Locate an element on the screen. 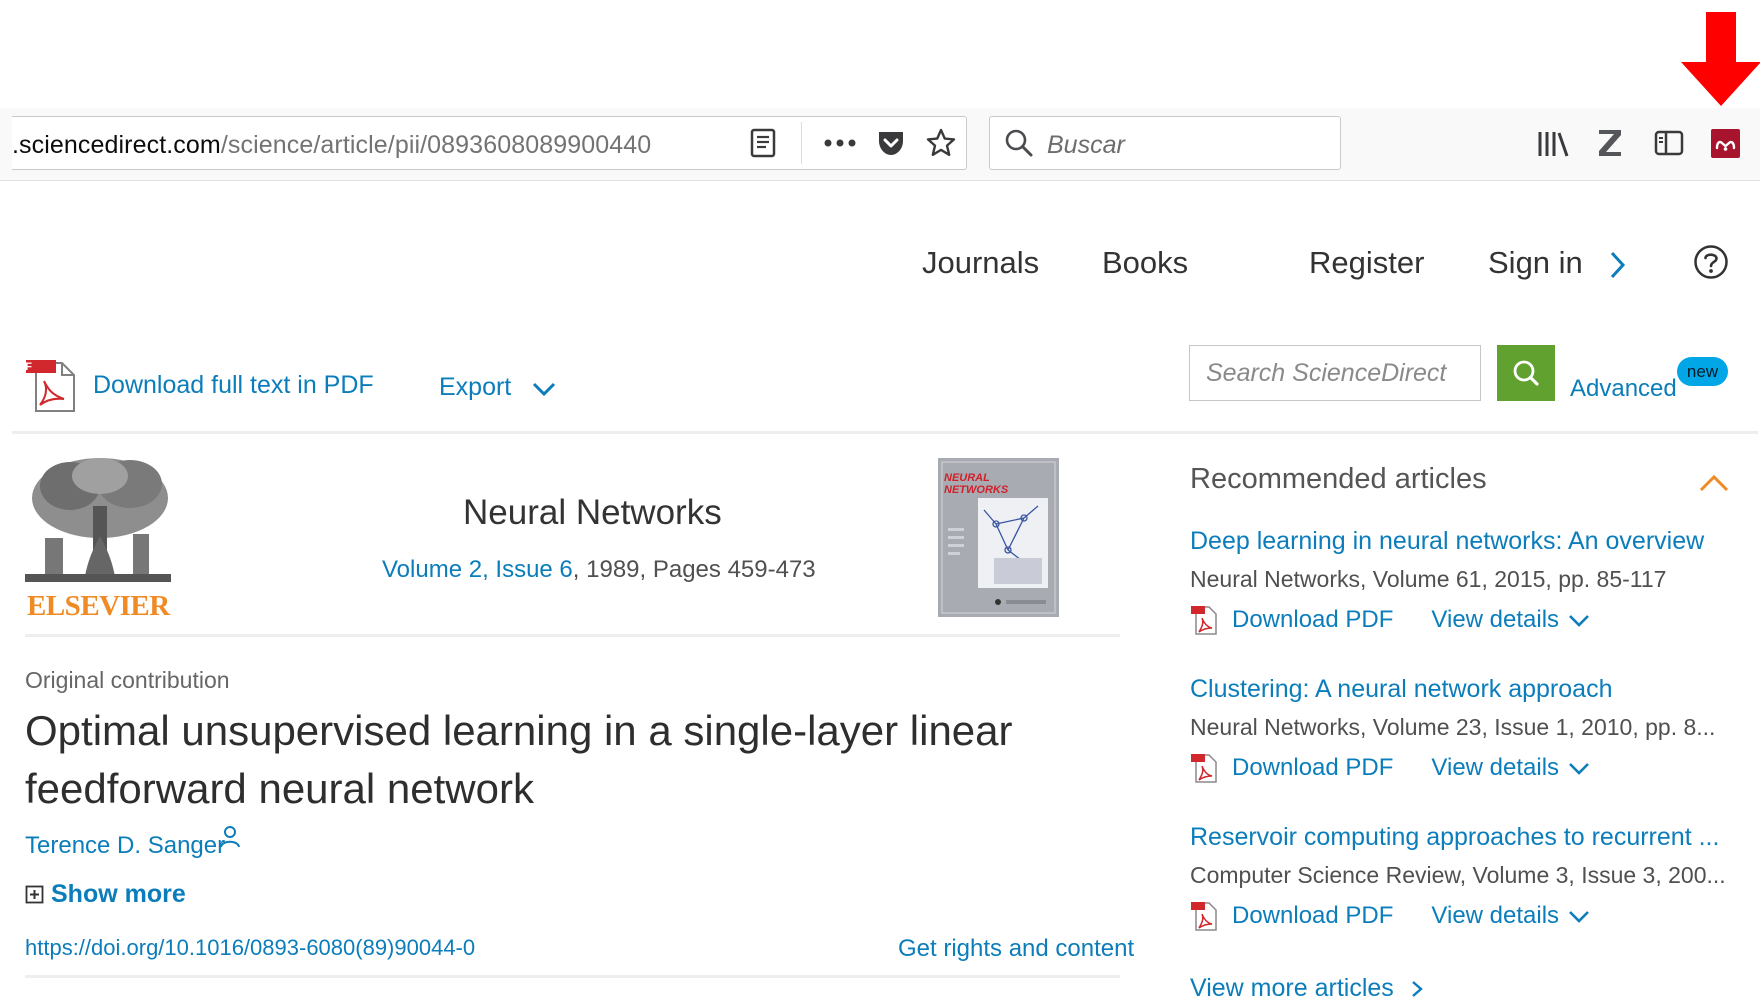 This screenshot has width=1760, height=1003. pocket-icon is located at coordinates (891, 143).